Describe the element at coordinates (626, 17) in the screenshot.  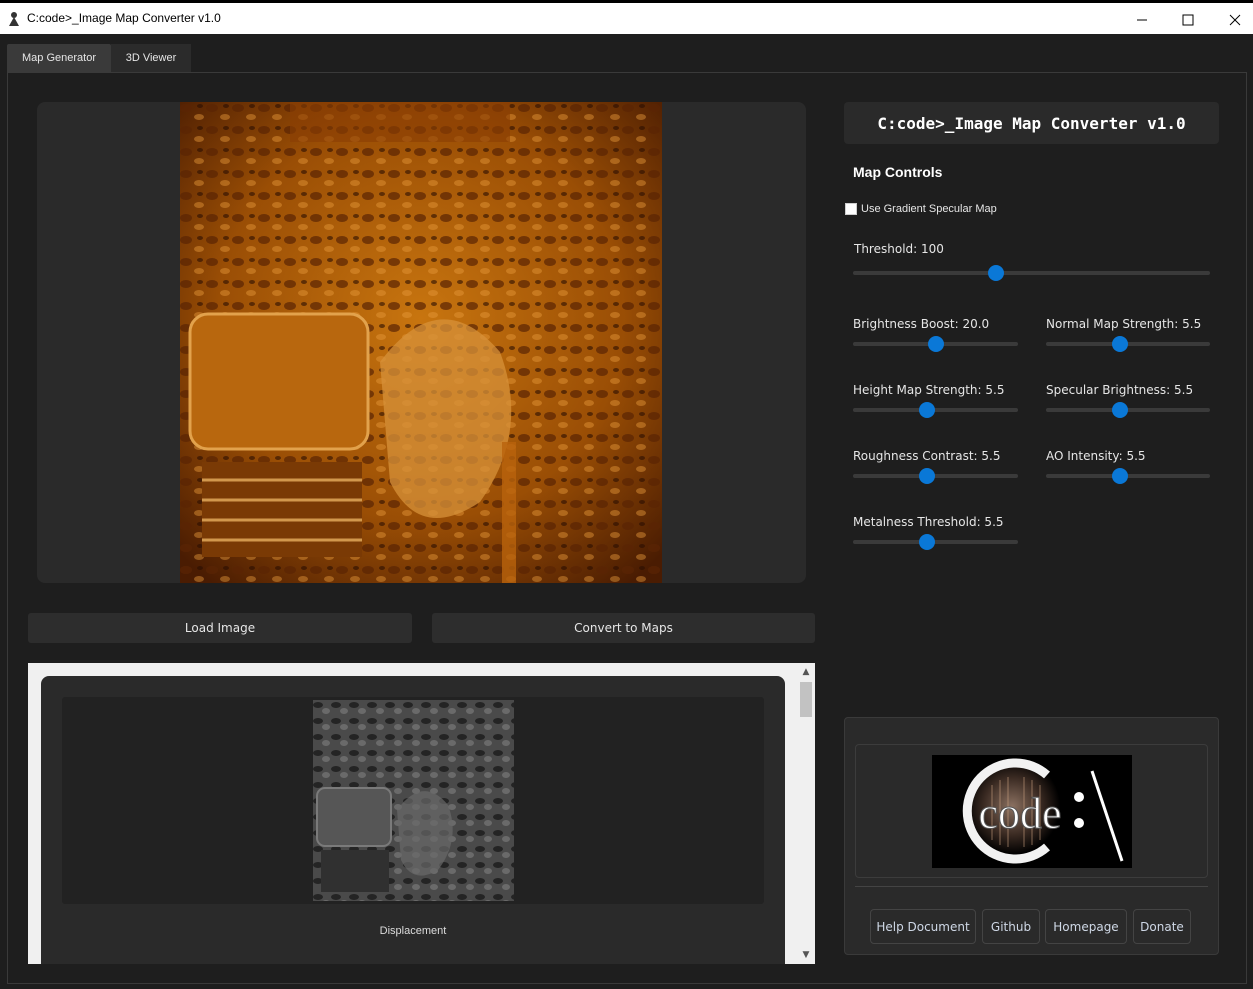
I see `title-bar: C:code>_Image Map Converter v1.0` at that location.